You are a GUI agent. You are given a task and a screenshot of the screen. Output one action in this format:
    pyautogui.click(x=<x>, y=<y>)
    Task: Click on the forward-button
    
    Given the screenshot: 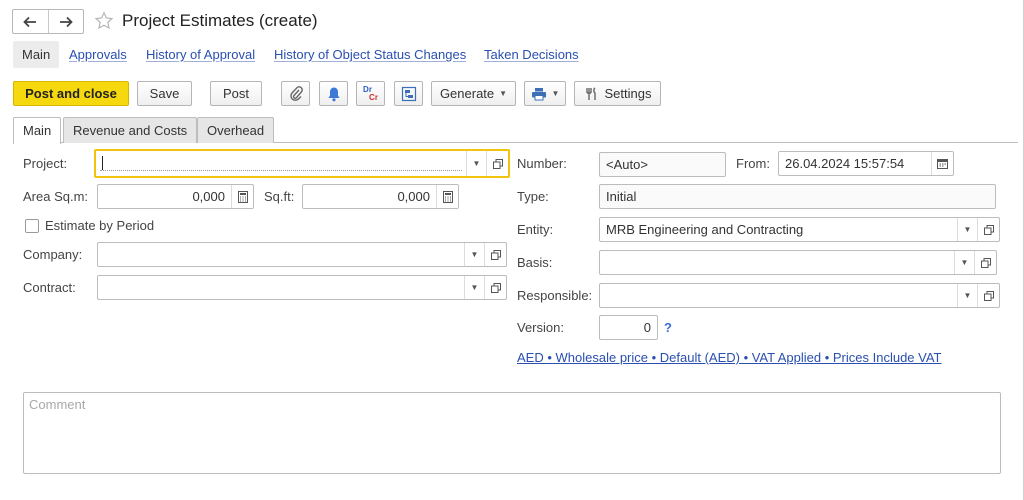 What is the action you would take?
    pyautogui.click(x=65, y=21)
    